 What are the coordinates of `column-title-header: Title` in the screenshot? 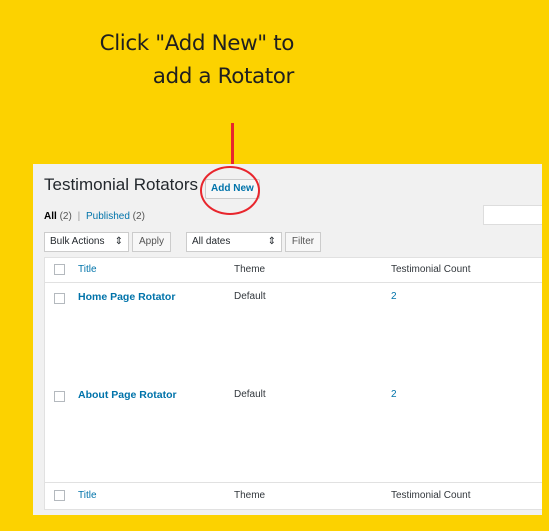 It's located at (87, 269).